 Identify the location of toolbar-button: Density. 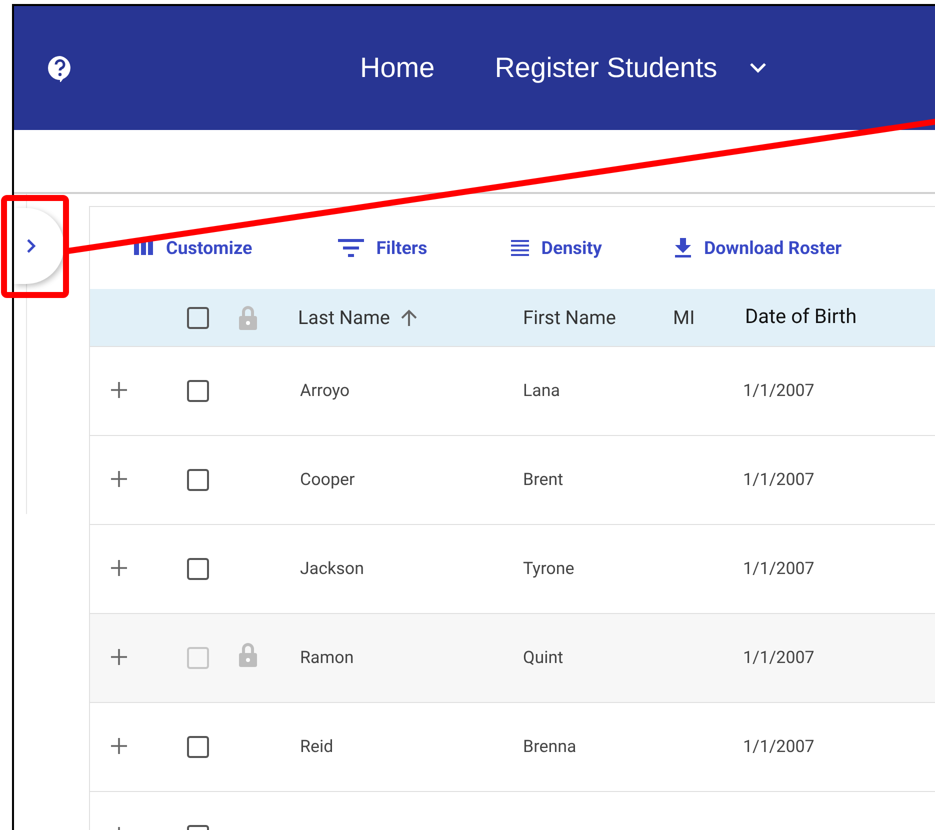
(556, 248).